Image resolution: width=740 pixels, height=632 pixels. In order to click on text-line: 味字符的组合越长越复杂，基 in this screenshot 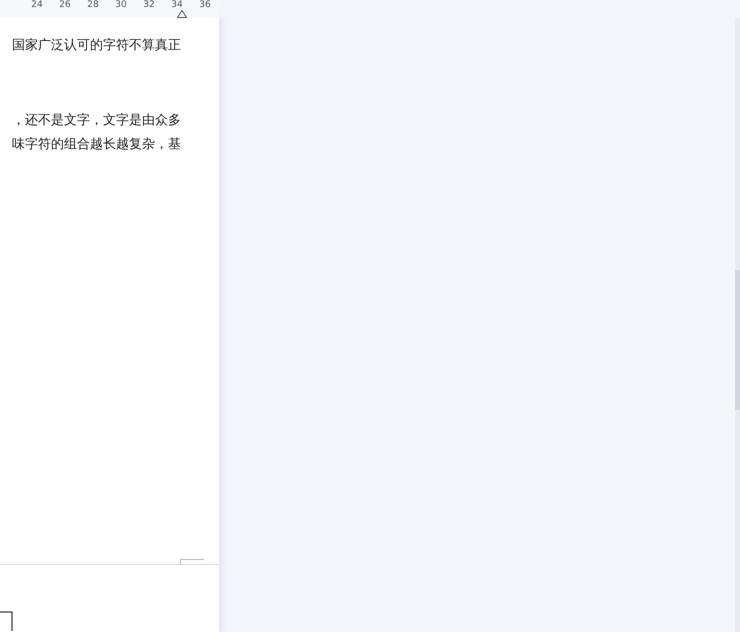, I will do `click(96, 145)`.